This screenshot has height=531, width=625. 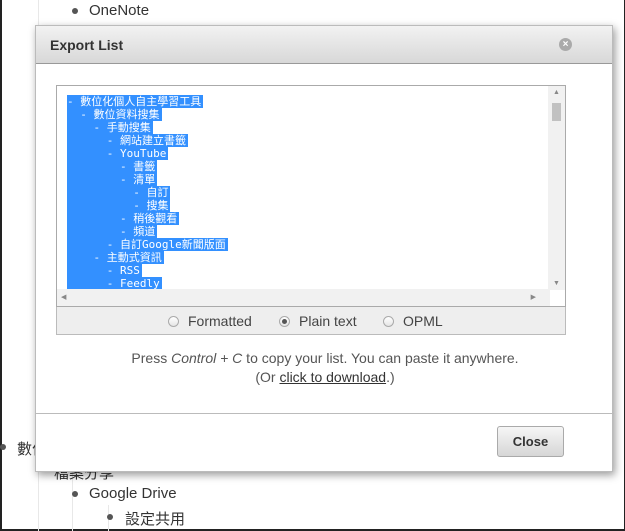 I want to click on dialog-header: Export List ×, so click(x=324, y=45).